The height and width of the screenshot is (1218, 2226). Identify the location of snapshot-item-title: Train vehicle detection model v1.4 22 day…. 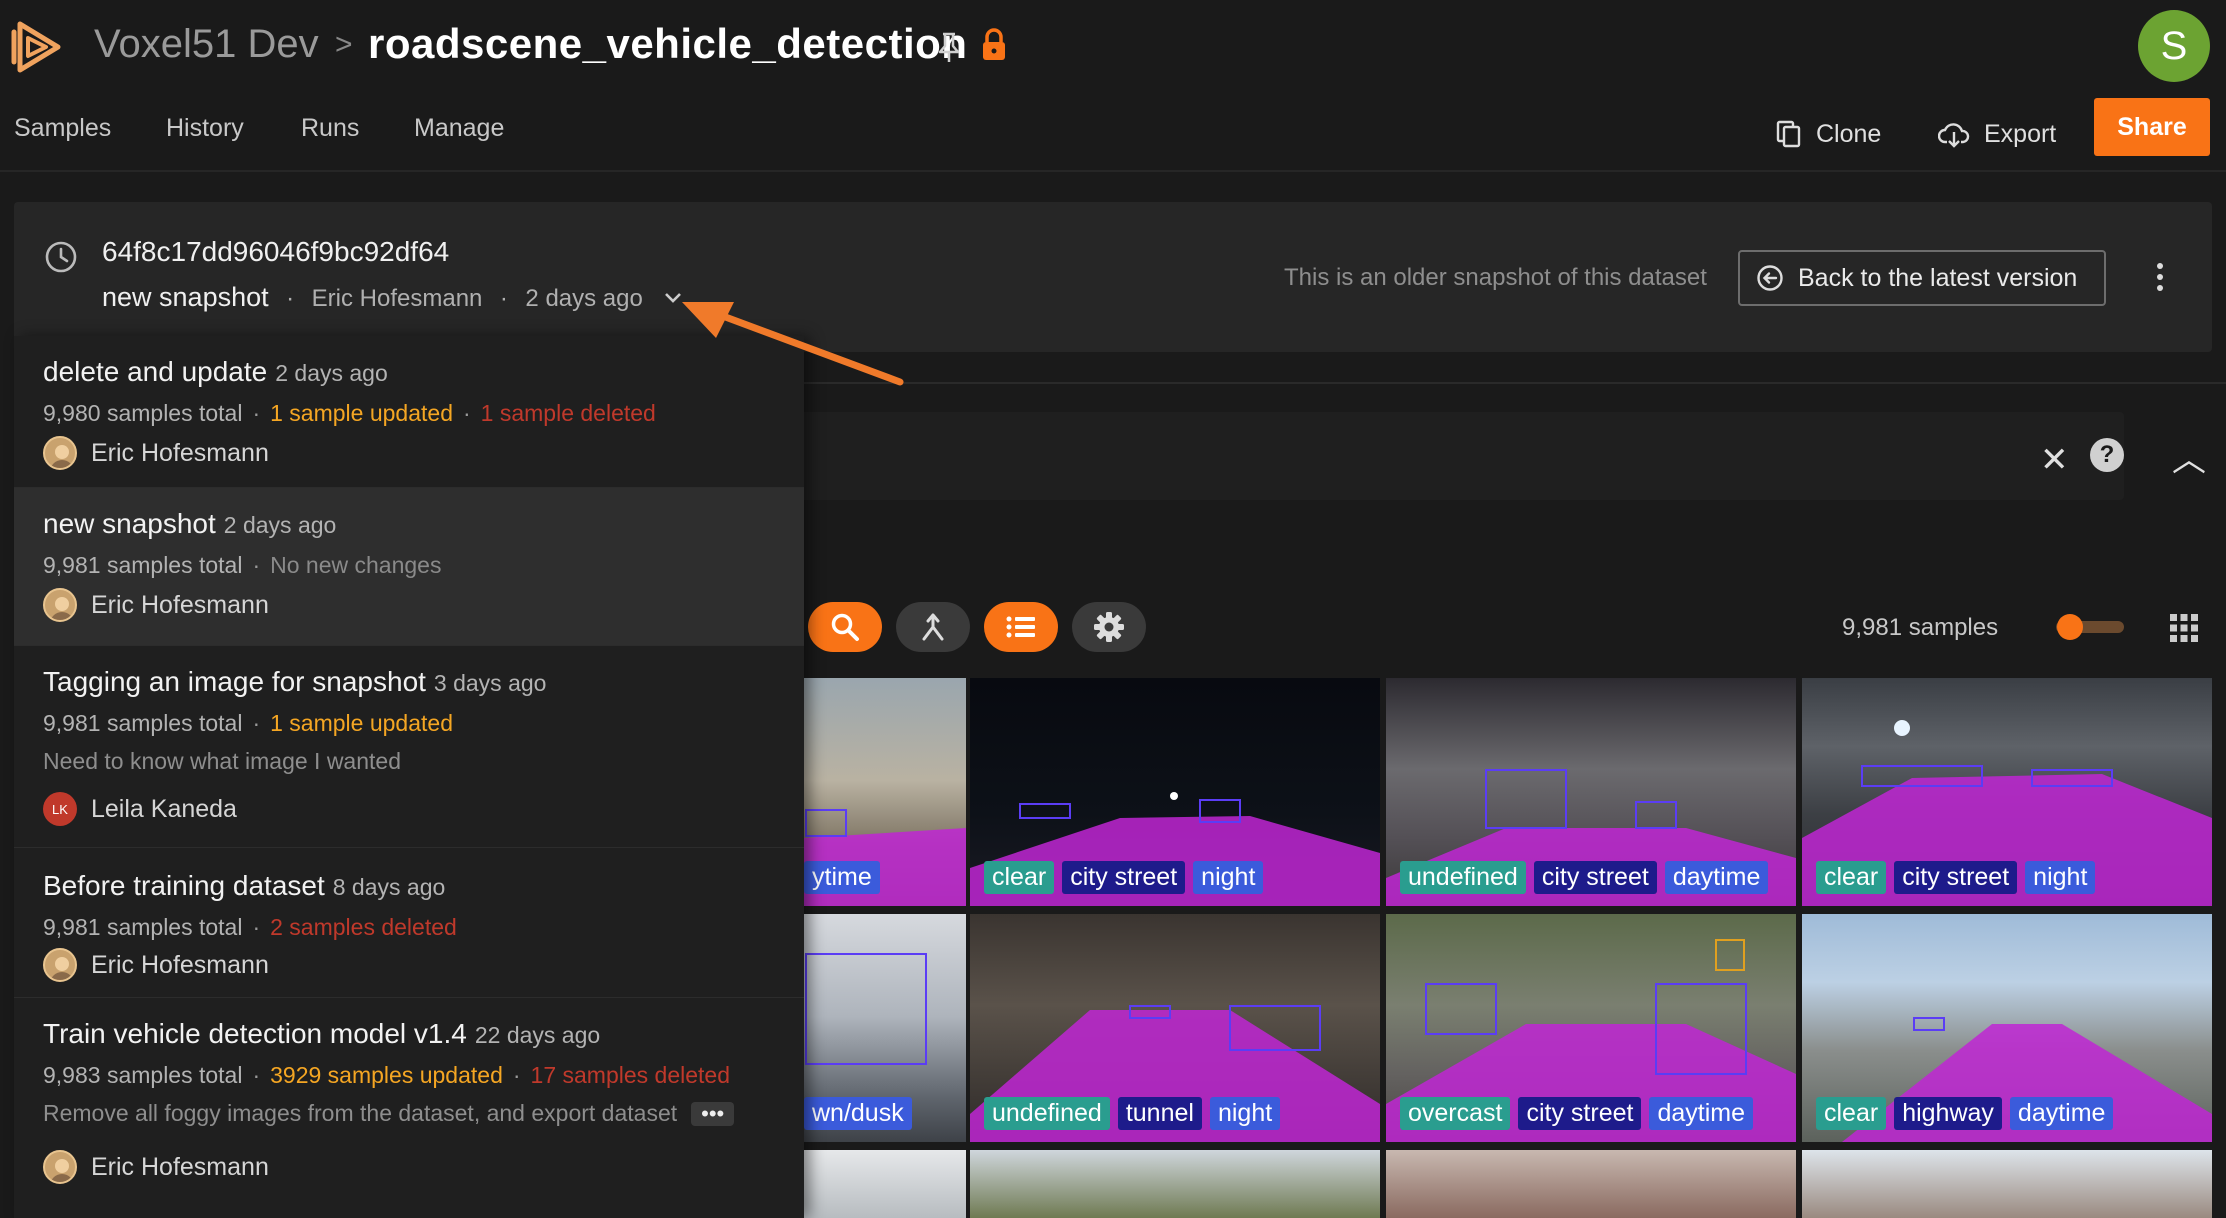
(322, 1033).